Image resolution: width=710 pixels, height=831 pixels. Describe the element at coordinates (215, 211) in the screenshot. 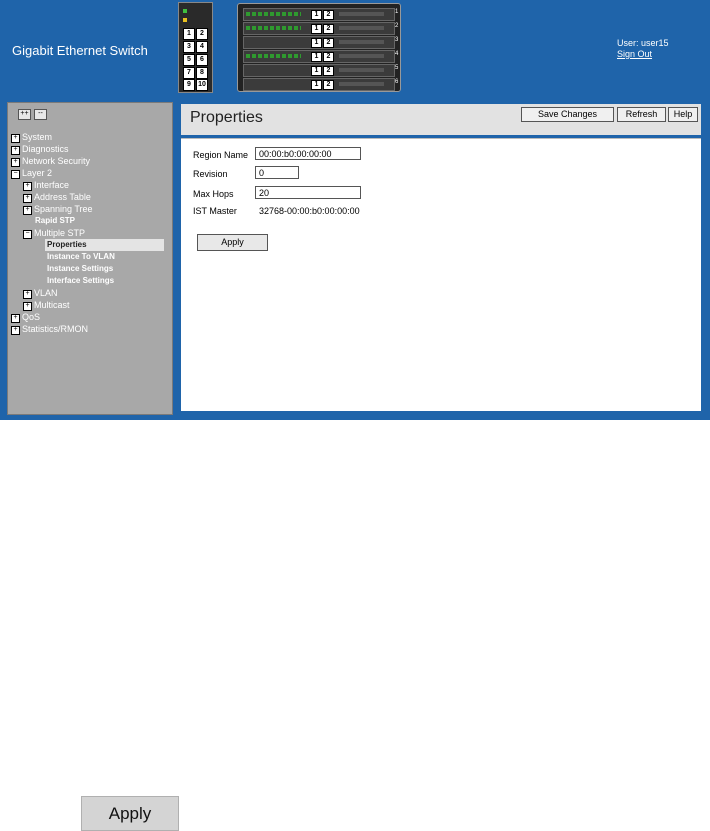

I see `ist-master-label: IST Master` at that location.